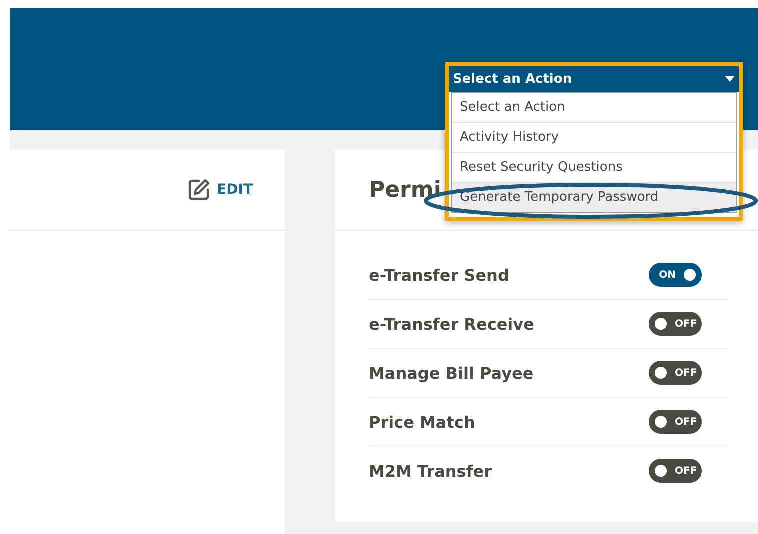  I want to click on caret-icon, so click(730, 79).